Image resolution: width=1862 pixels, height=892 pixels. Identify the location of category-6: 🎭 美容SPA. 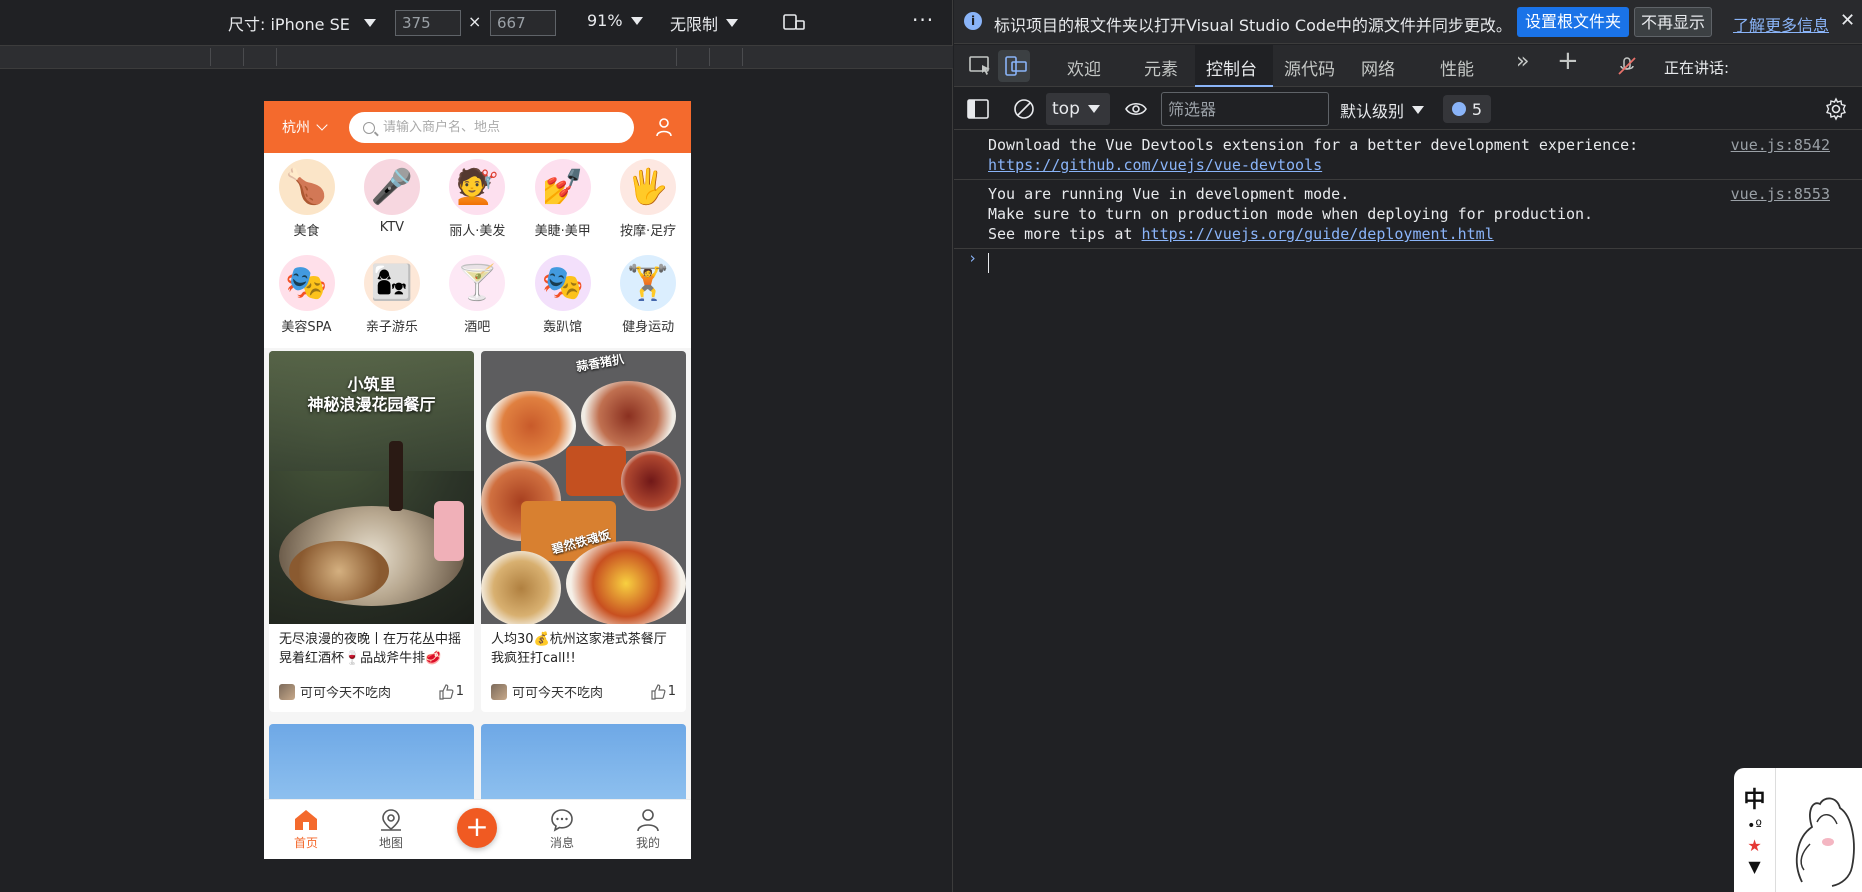
(306, 296).